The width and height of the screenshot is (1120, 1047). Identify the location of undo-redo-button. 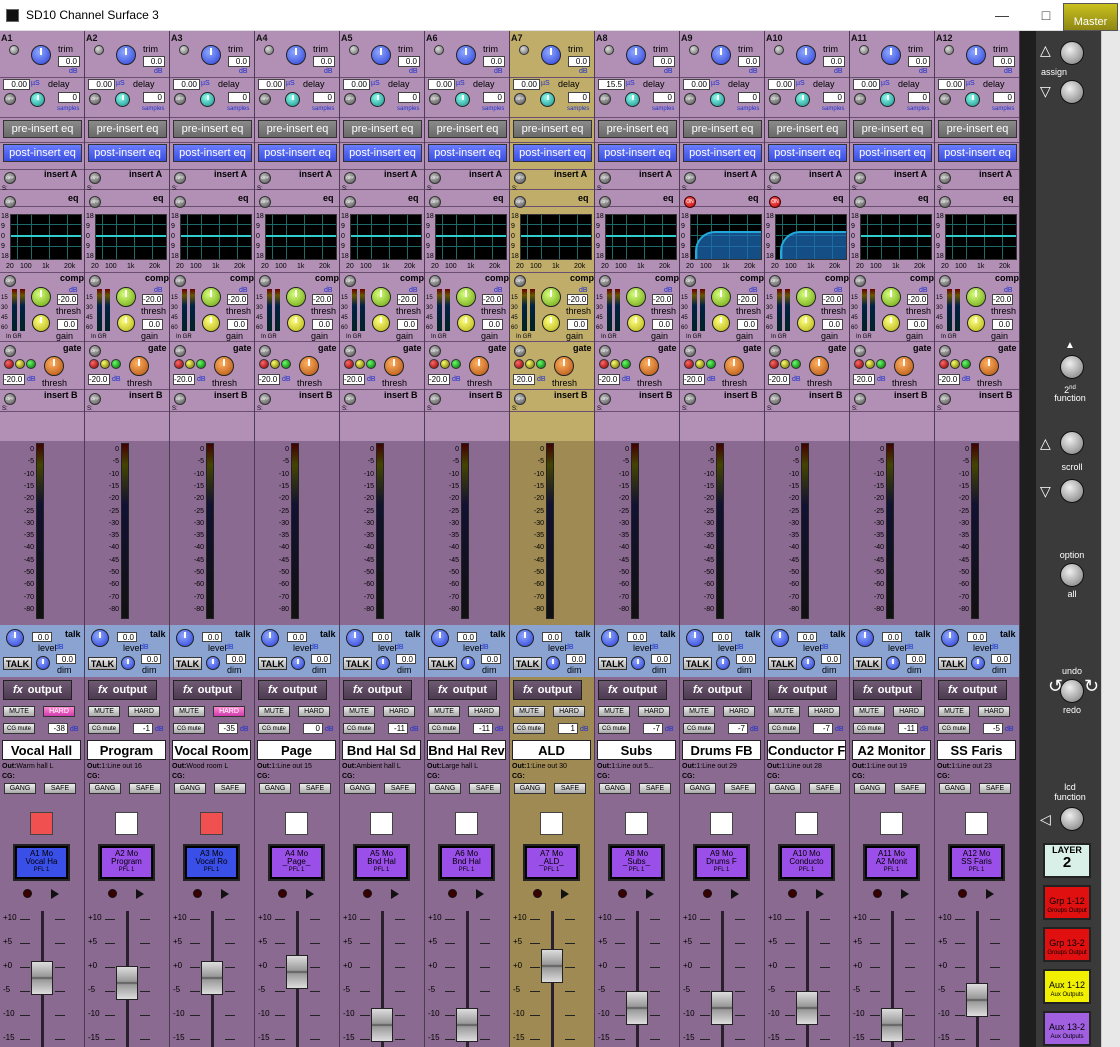
(1072, 691).